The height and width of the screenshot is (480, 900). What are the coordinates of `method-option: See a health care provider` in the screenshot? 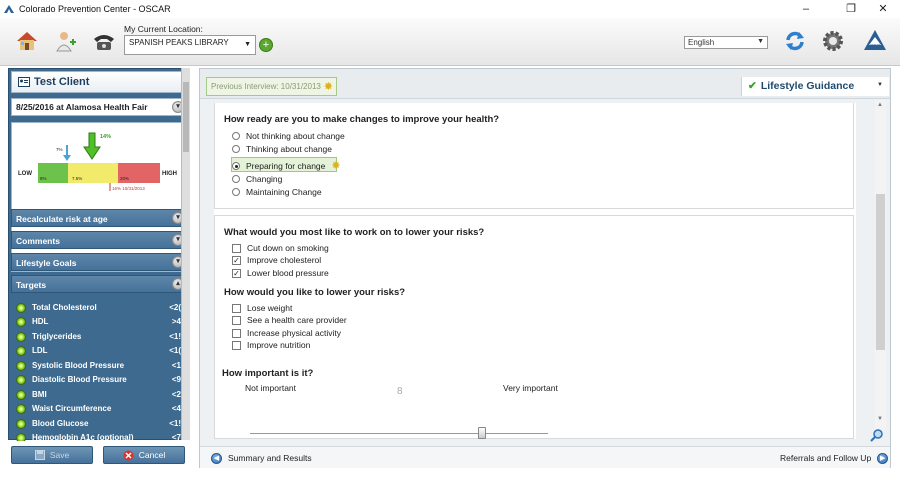 It's located at (289, 320).